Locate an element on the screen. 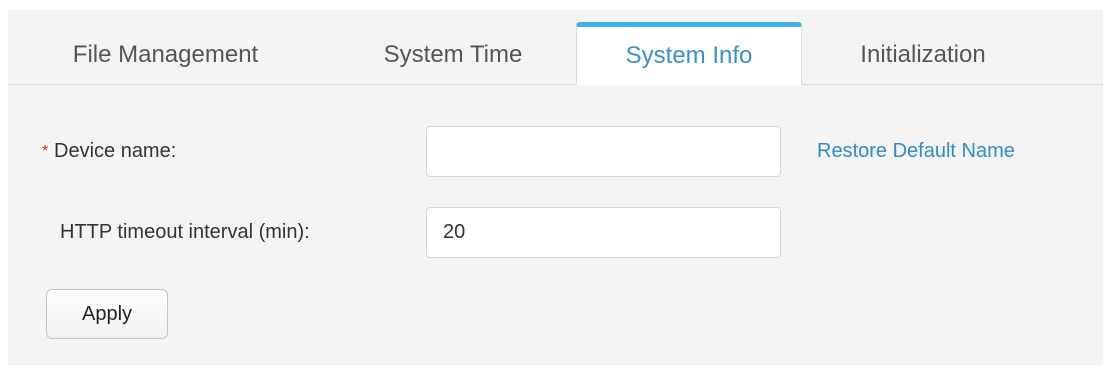 The height and width of the screenshot is (369, 1107). device-name-input is located at coordinates (603, 151).